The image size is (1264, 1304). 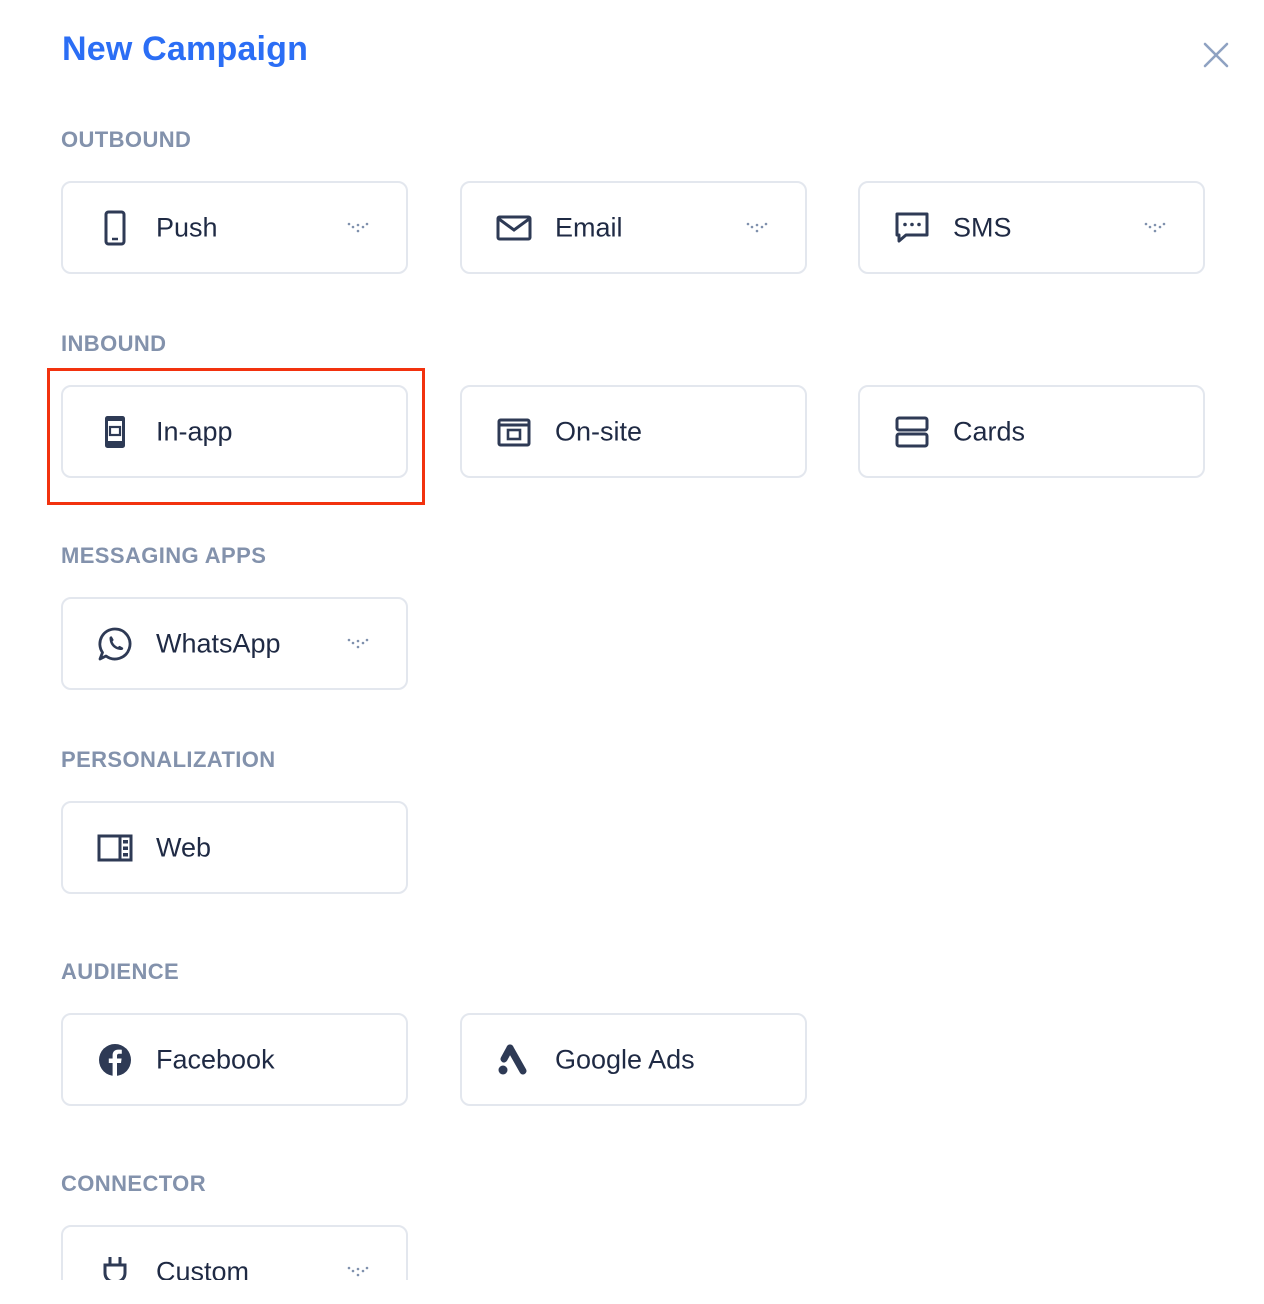 What do you see at coordinates (982, 227) in the screenshot?
I see `campaign-option-label: SMS` at bounding box center [982, 227].